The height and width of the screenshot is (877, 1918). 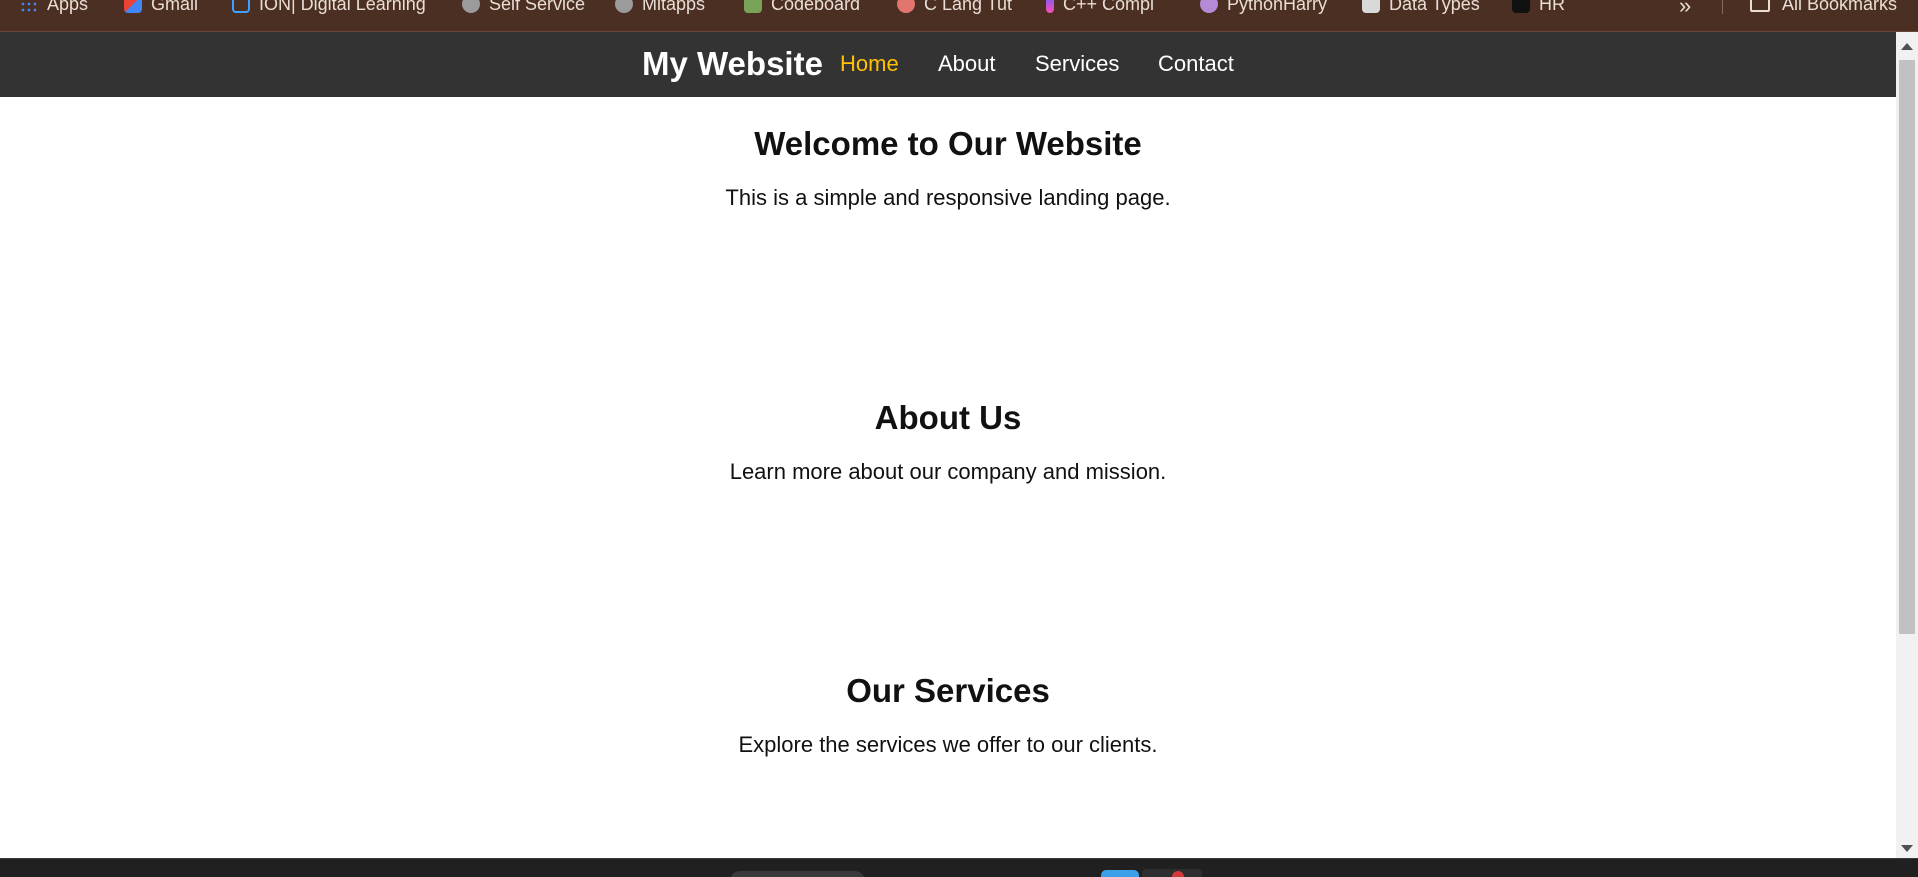 I want to click on os-taskbar, so click(x=959, y=867).